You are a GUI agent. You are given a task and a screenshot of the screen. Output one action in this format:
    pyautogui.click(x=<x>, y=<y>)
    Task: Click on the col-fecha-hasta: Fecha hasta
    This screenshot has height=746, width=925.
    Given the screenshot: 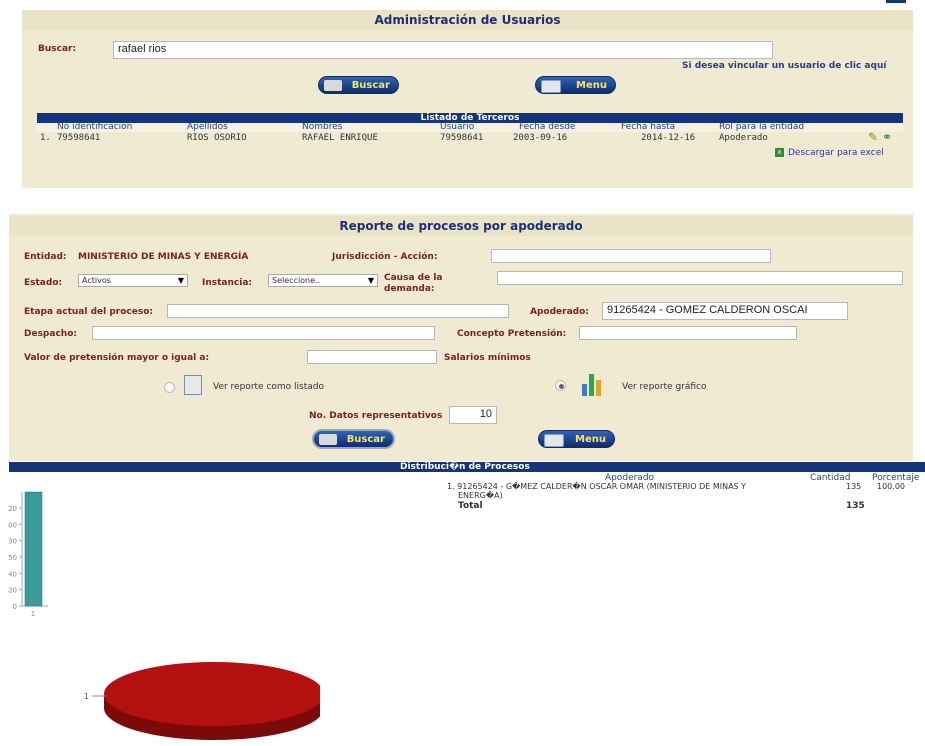 What is the action you would take?
    pyautogui.click(x=648, y=127)
    